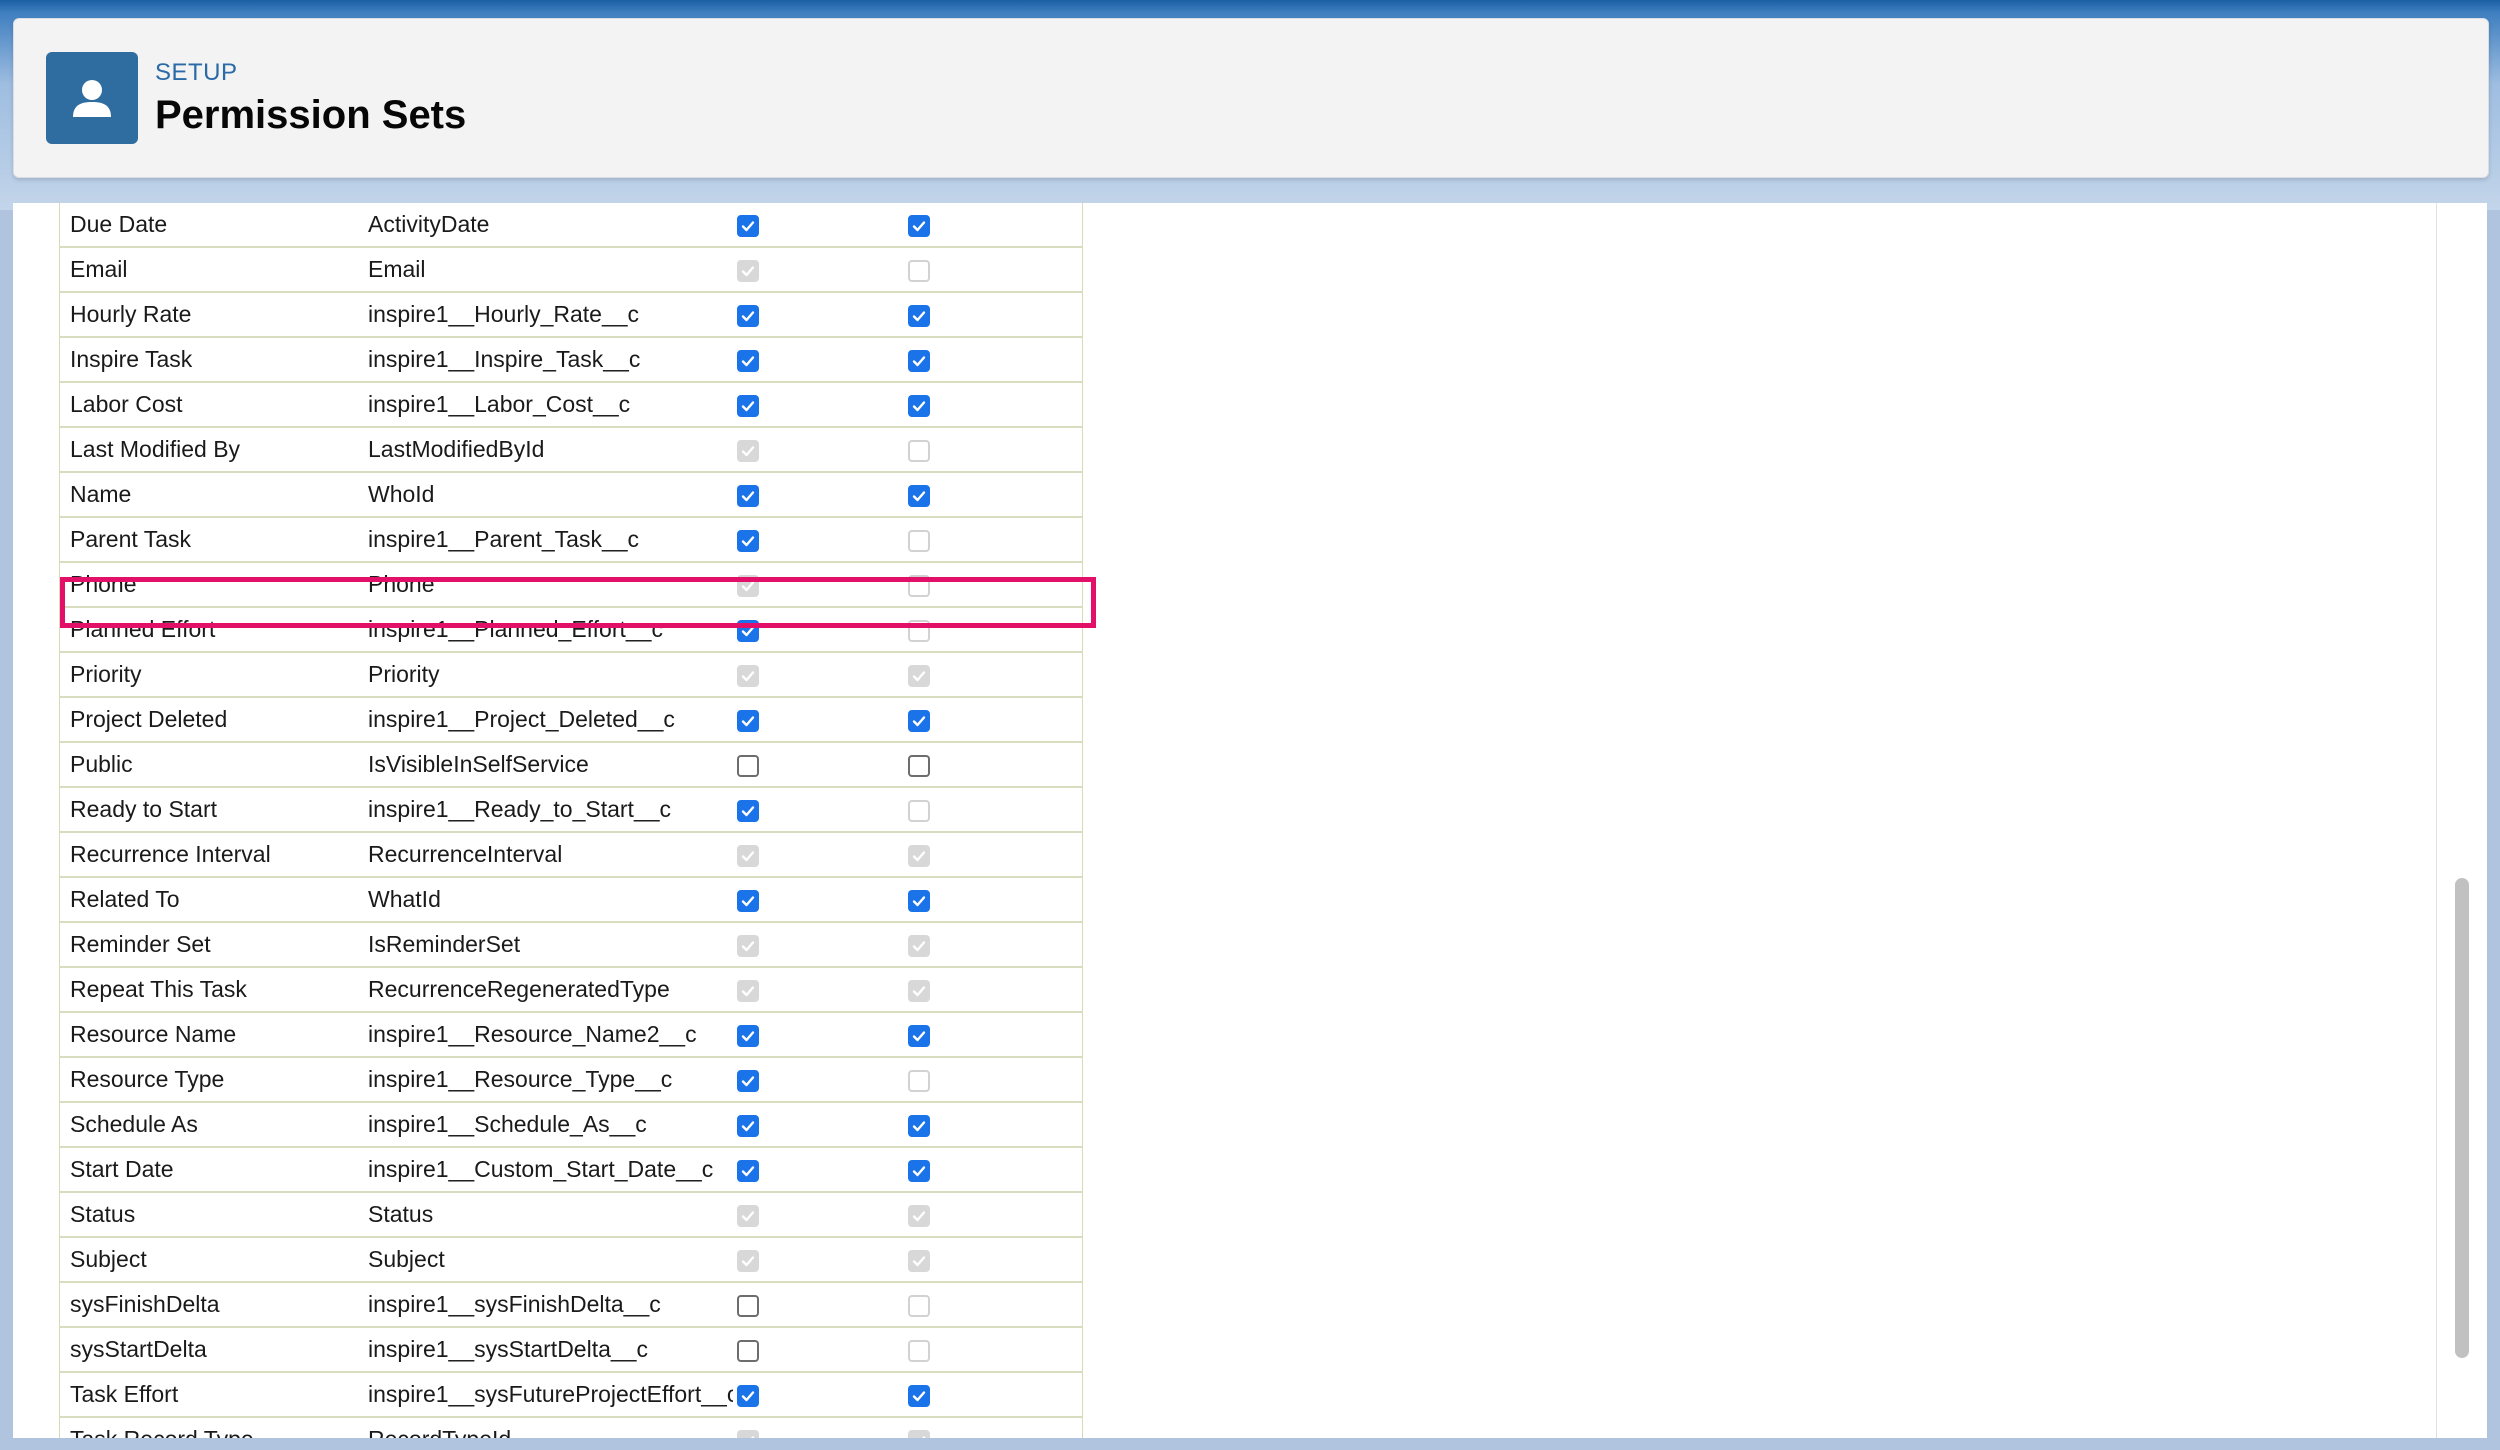 The width and height of the screenshot is (2500, 1450). What do you see at coordinates (550, 1035) in the screenshot?
I see `field-api-name: inspire1__Resource_Name2__c` at bounding box center [550, 1035].